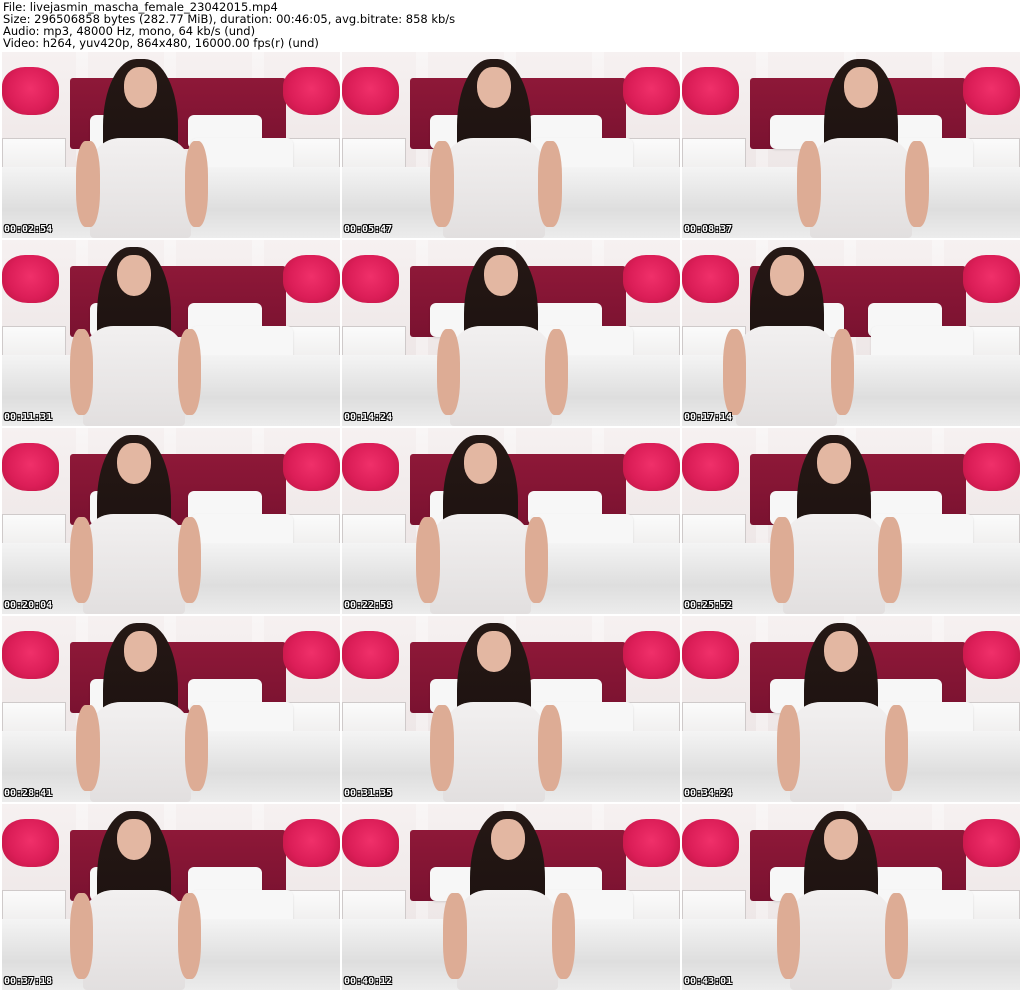 The height and width of the screenshot is (991, 1024). I want to click on thumbnail-timestamp: 00:22:58, so click(368, 605).